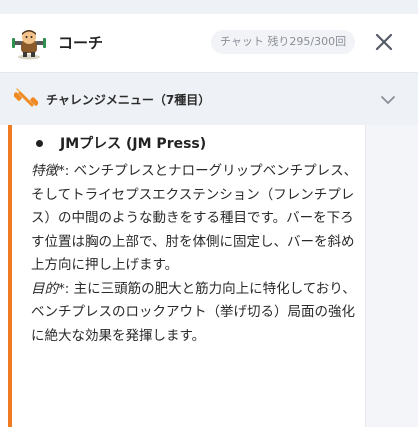 The height and width of the screenshot is (427, 418). What do you see at coordinates (392, 276) in the screenshot?
I see `side-panel` at bounding box center [392, 276].